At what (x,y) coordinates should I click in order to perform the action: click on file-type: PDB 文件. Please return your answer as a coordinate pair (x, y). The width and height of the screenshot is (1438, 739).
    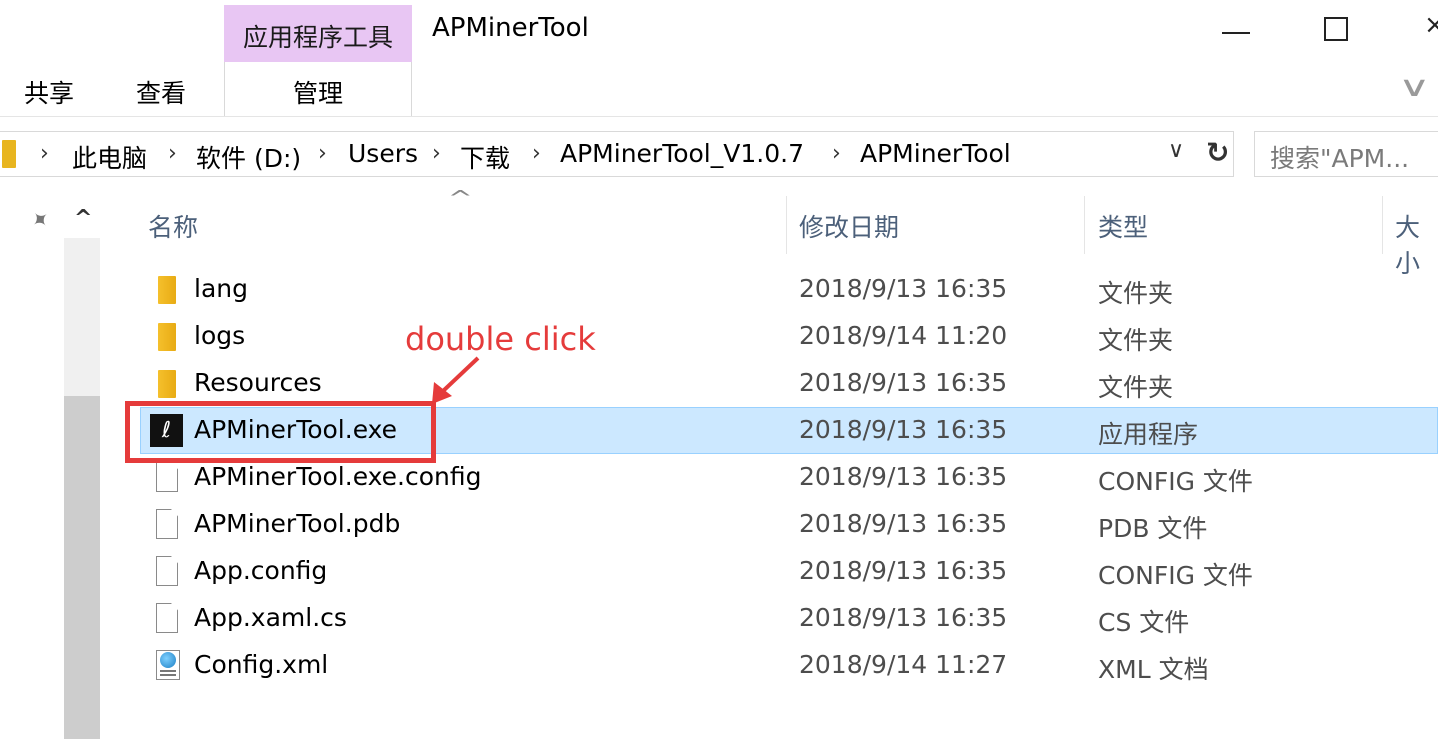
    Looking at the image, I should click on (1153, 528).